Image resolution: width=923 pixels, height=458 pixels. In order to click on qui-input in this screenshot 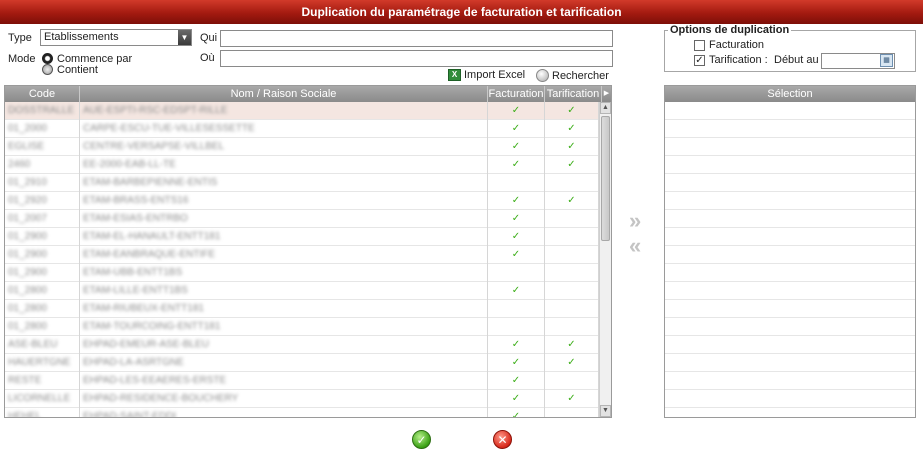, I will do `click(416, 38)`.